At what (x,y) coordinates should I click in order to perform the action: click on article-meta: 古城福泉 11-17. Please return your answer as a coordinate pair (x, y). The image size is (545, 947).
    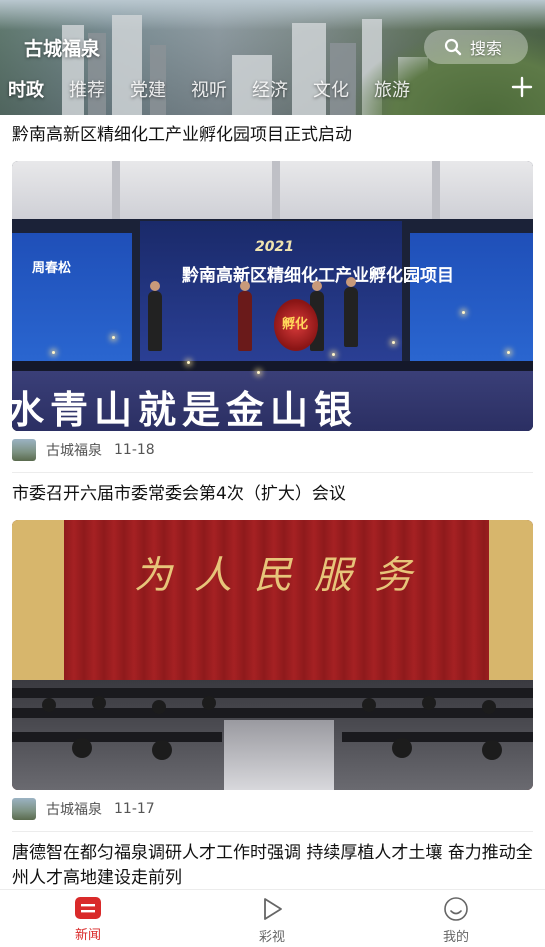
    Looking at the image, I should click on (83, 809).